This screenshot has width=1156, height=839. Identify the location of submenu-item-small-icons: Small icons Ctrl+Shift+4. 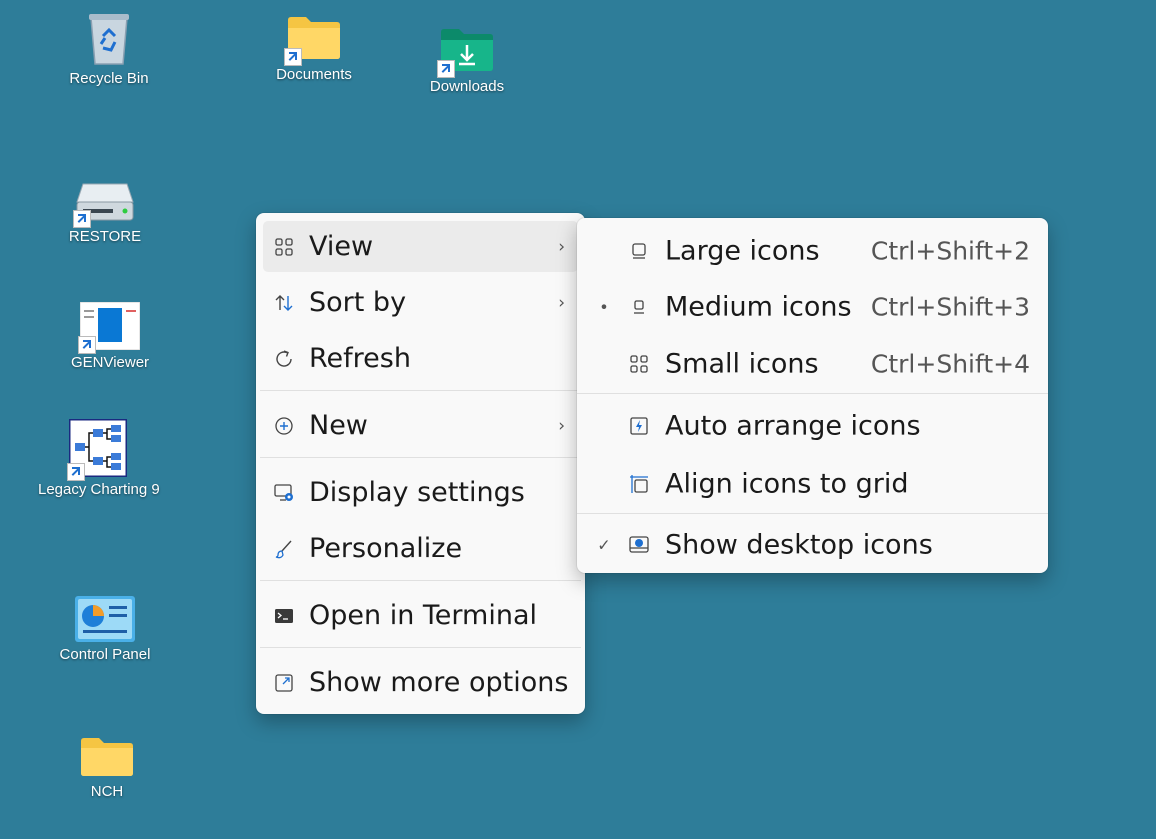
(812, 364).